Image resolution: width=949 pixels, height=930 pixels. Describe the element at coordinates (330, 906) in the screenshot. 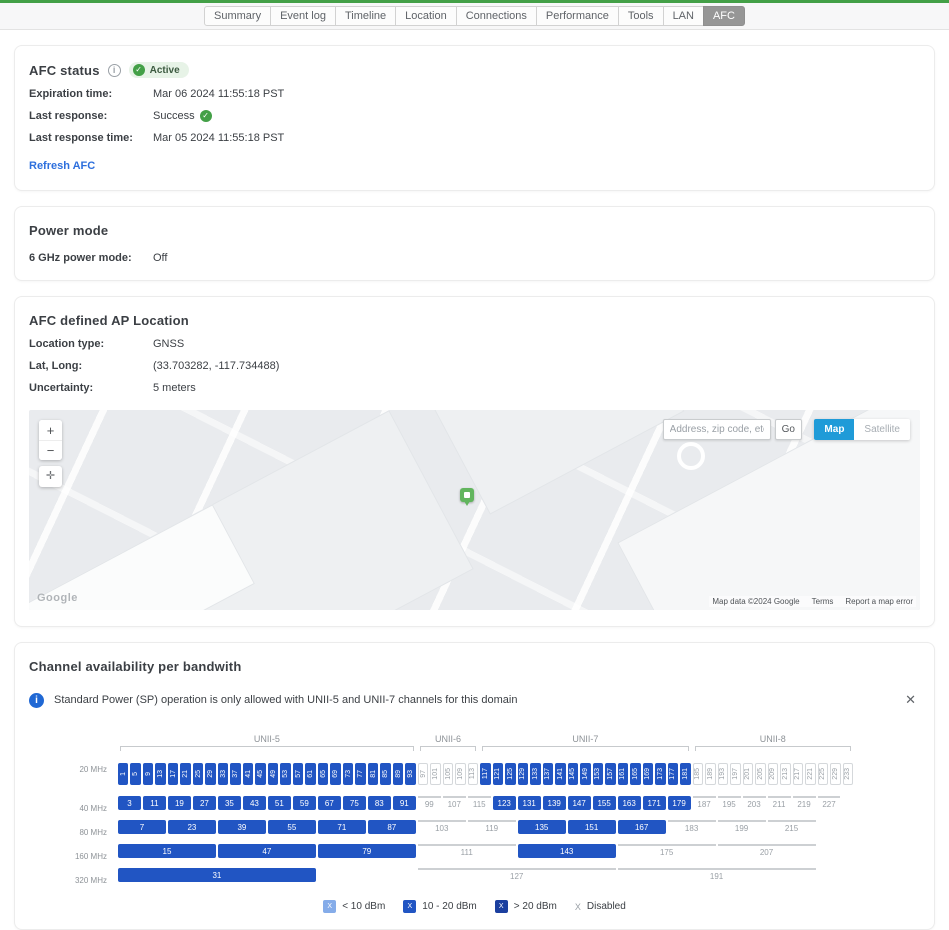

I see `legend-swatch-light: X` at that location.